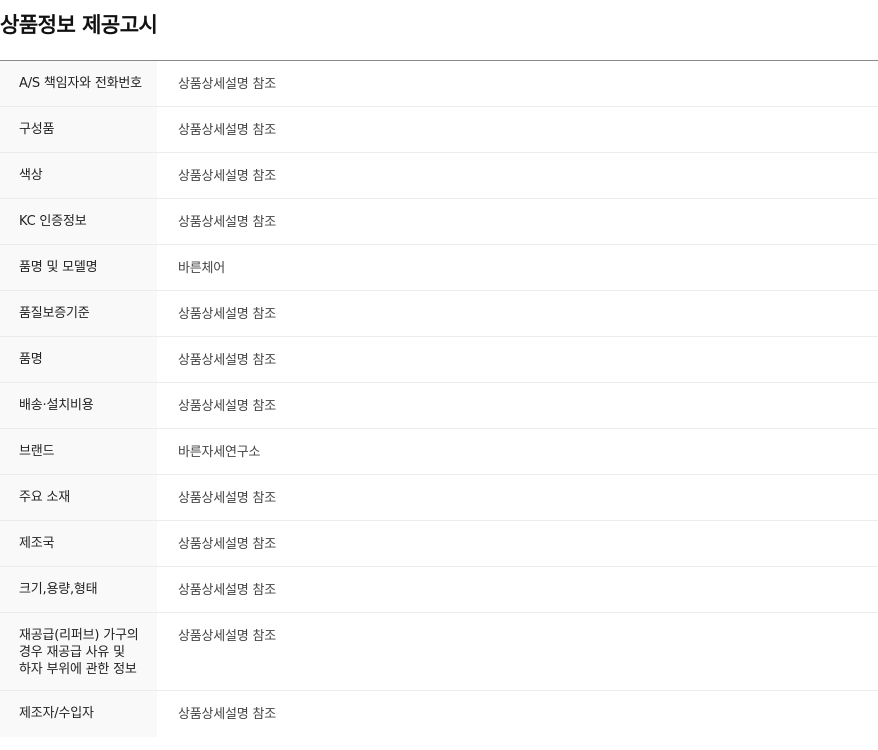 This screenshot has width=878, height=750. What do you see at coordinates (439, 222) in the screenshot?
I see `table-row: KC 인증정보 상품상세설명 참조` at bounding box center [439, 222].